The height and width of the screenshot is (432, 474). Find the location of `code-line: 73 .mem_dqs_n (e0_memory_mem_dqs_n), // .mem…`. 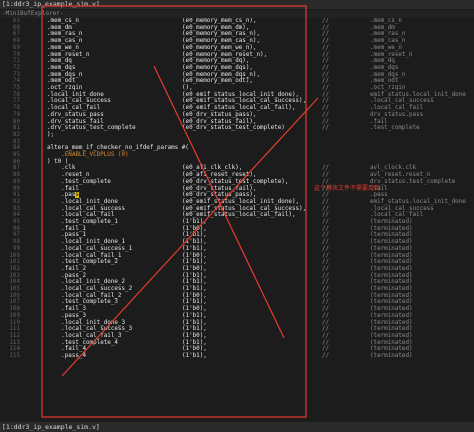

code-line: 73 .mem_dqs_n (e0_memory_mem_dqs_n), // .mem… is located at coordinates (237, 75).